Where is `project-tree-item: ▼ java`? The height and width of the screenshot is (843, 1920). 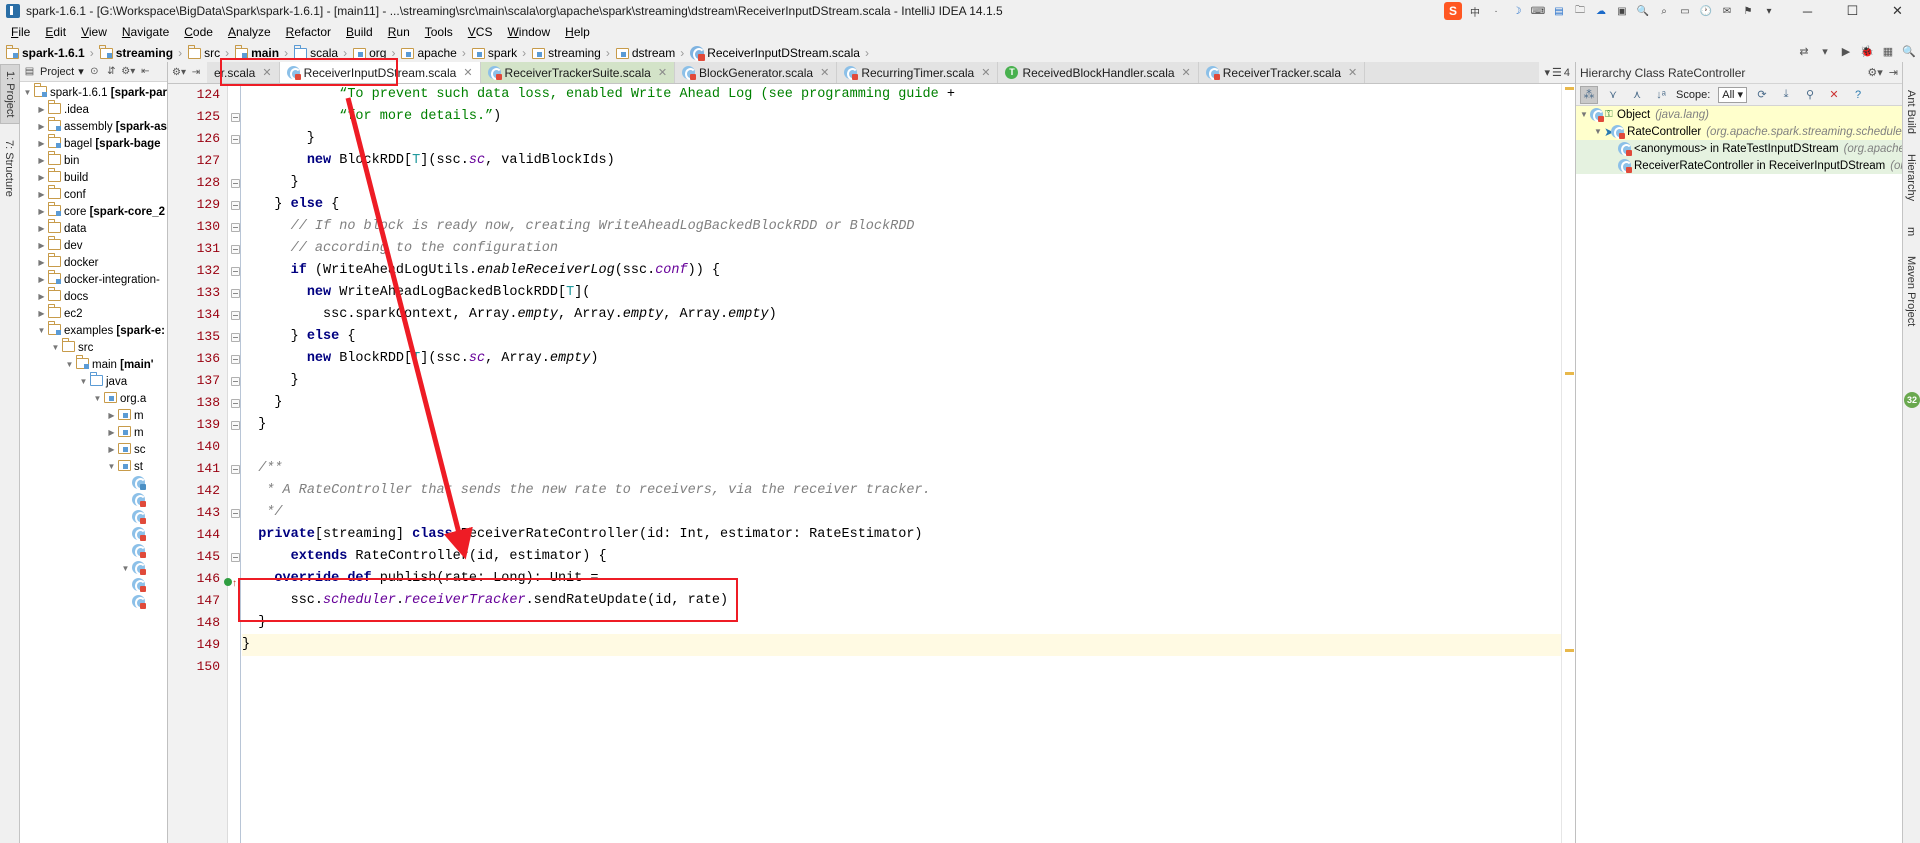
project-tree-item: ▼ java is located at coordinates (93, 381).